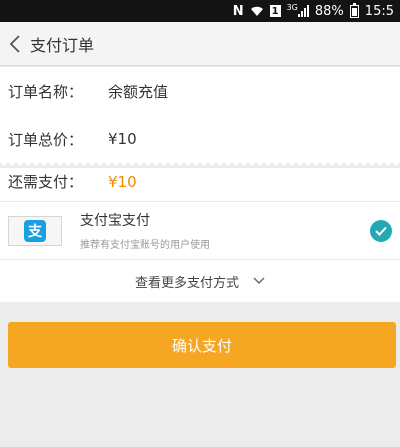  Describe the element at coordinates (145, 245) in the screenshot. I see `method-description: 推荐有支付宝账号的用户使用` at that location.